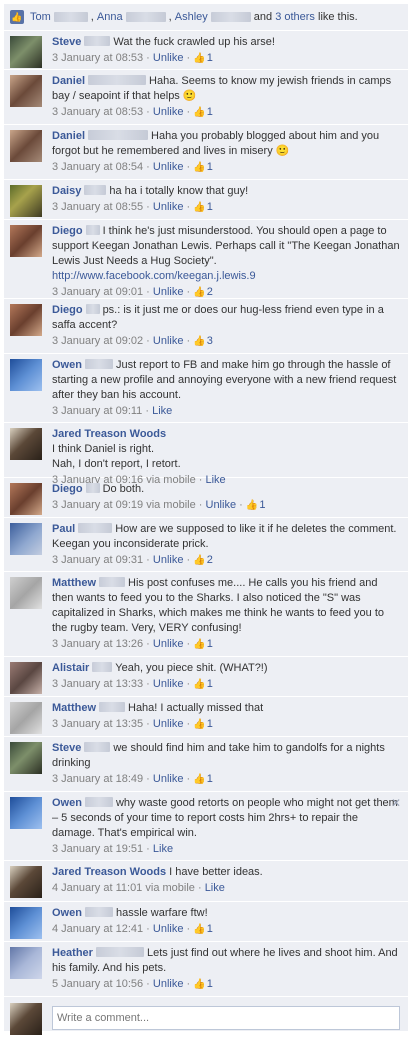  Describe the element at coordinates (97, 984) in the screenshot. I see `comment-timestamp: 5 January at 10:56` at that location.